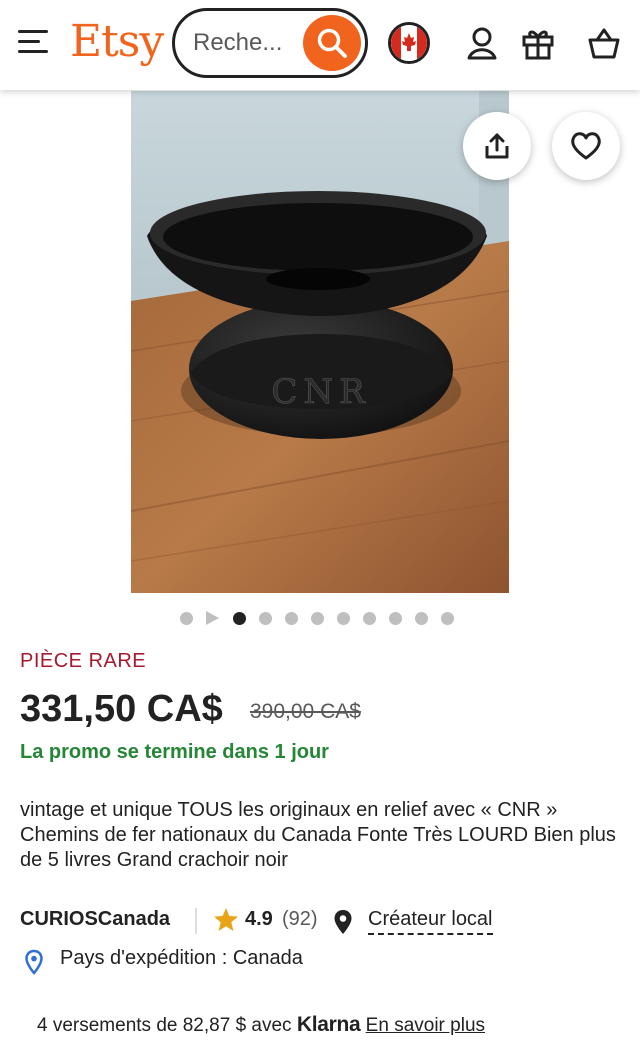  I want to click on local-creator-label: Créateur local, so click(430, 921).